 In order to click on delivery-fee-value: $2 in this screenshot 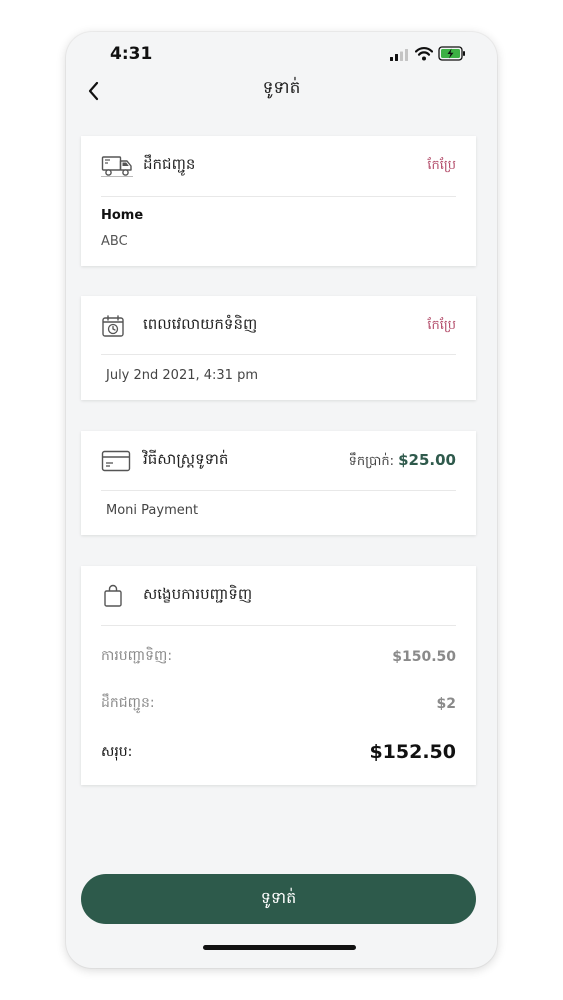, I will do `click(446, 703)`.